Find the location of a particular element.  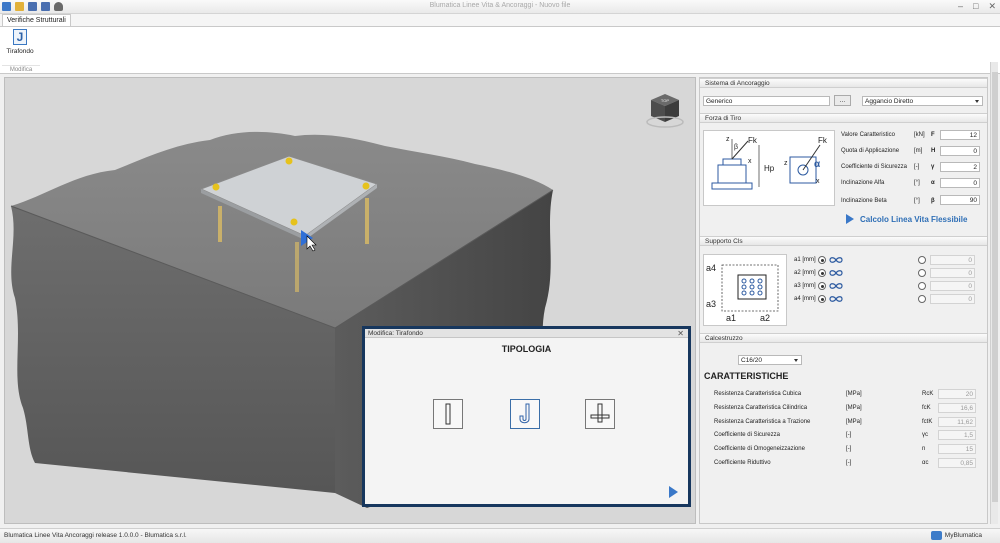

sketch-a2: a2 is located at coordinates (765, 318).